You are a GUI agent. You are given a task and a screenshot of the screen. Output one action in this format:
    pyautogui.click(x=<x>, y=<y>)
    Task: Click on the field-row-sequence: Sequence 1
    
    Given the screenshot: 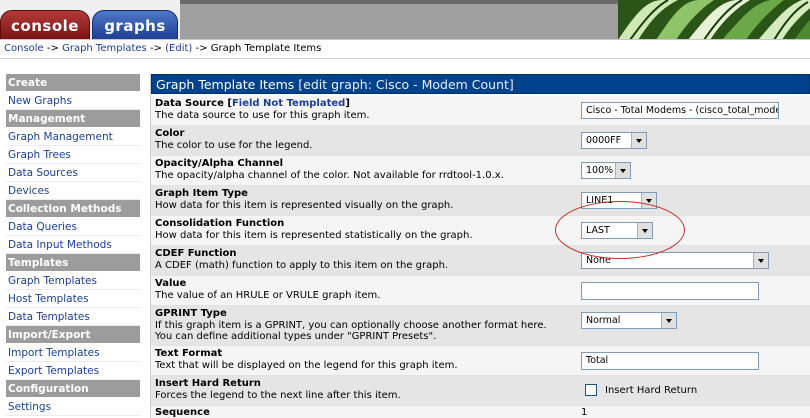 What is the action you would take?
    pyautogui.click(x=480, y=412)
    